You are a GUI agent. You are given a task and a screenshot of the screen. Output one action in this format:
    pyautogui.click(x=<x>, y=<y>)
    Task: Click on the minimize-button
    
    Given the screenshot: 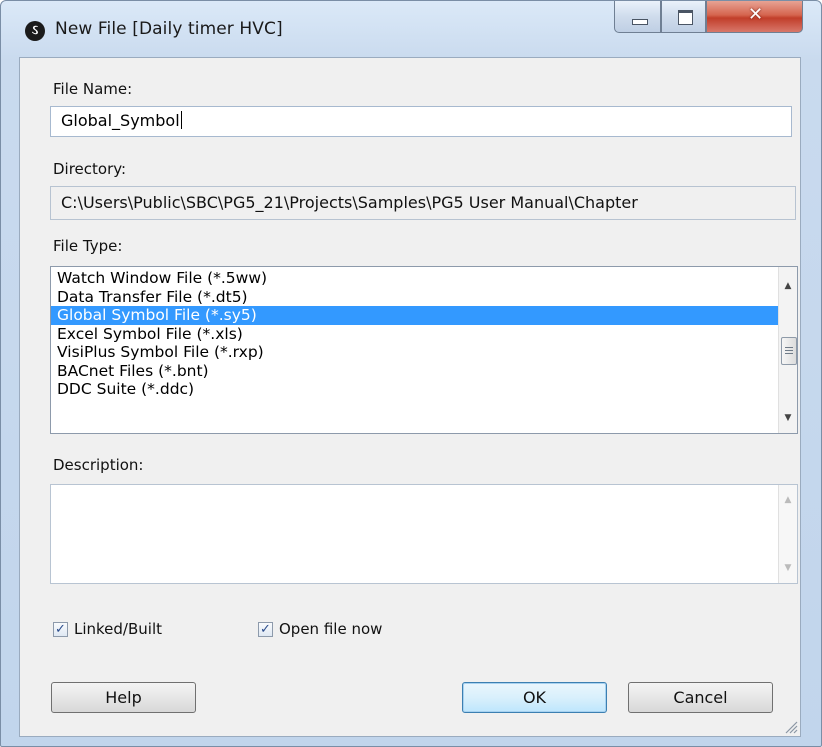 What is the action you would take?
    pyautogui.click(x=637, y=17)
    